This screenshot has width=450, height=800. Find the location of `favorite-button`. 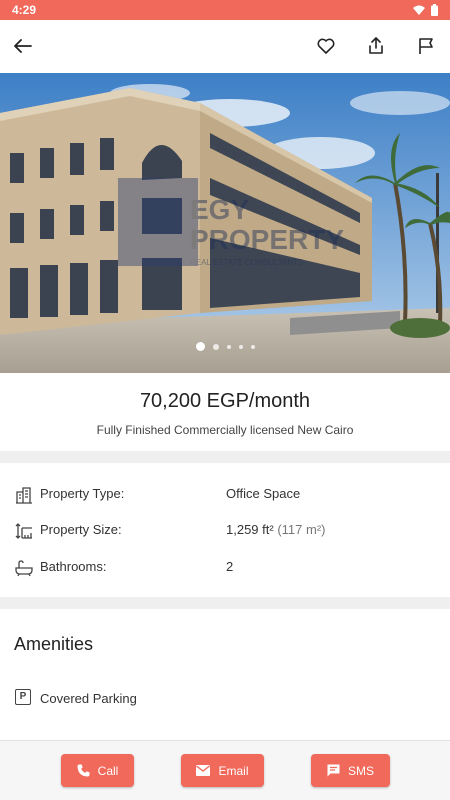

favorite-button is located at coordinates (326, 46).